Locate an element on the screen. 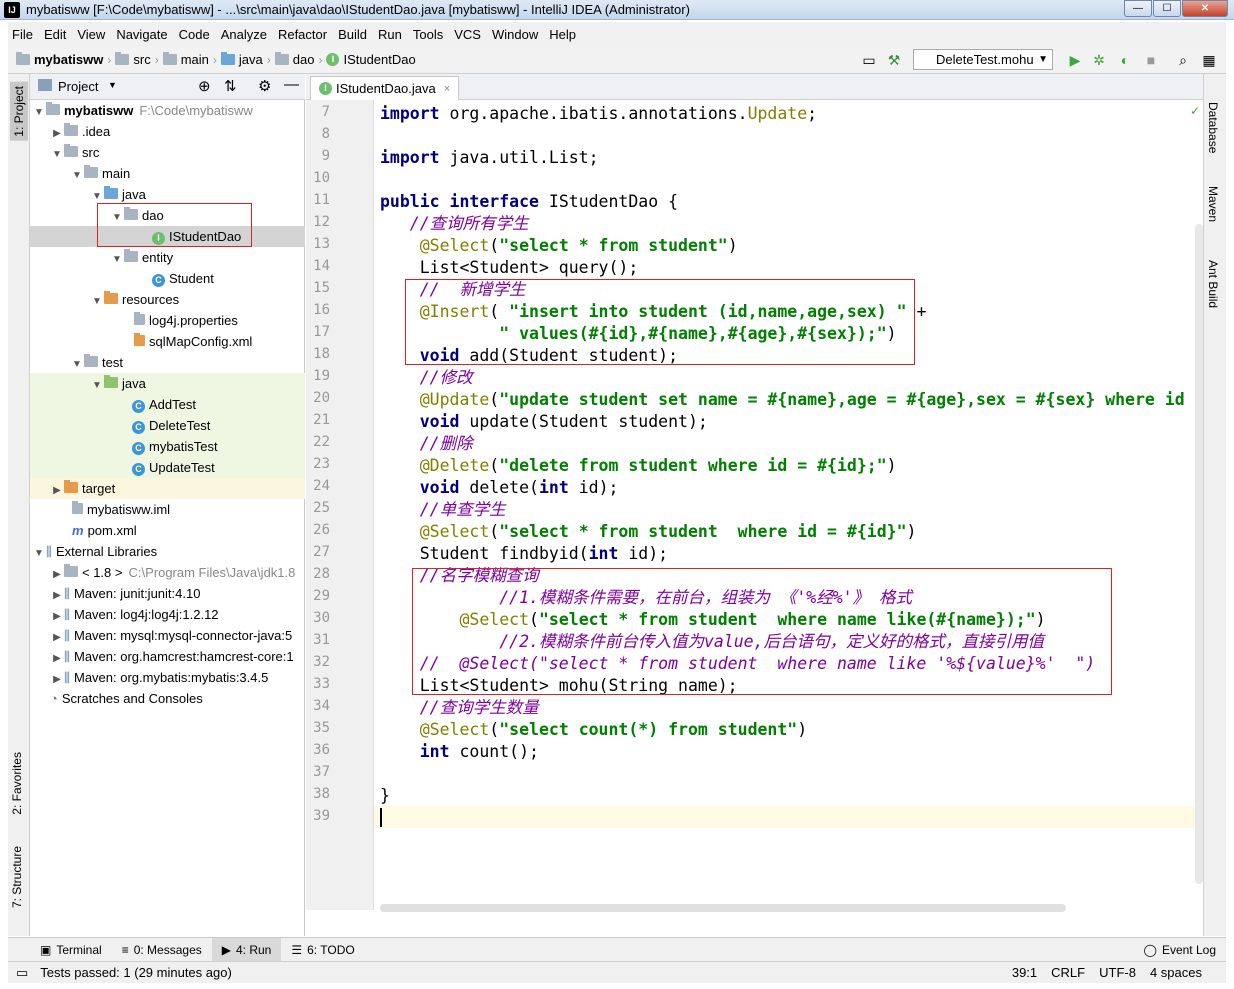  inspection-ok-icon: ✓ is located at coordinates (1195, 111).